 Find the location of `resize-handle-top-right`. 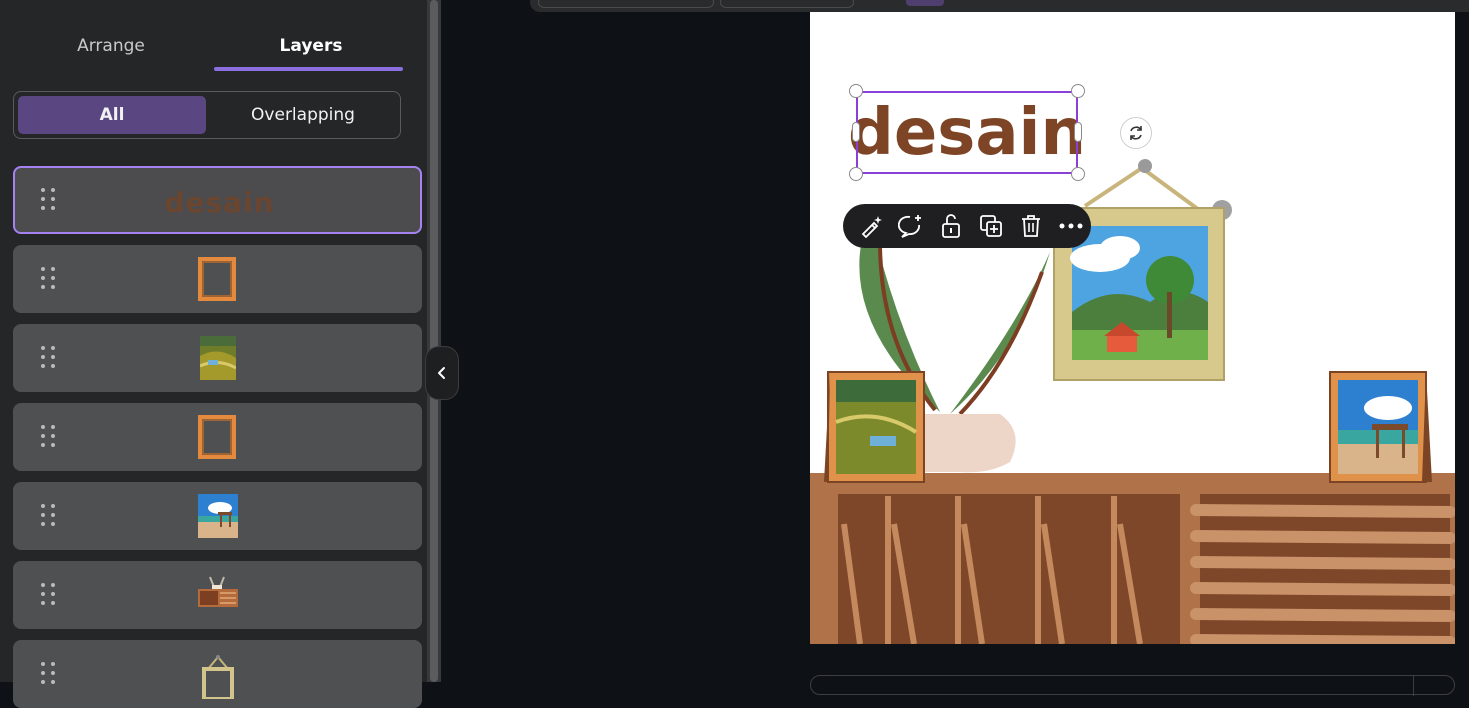

resize-handle-top-right is located at coordinates (1078, 91).